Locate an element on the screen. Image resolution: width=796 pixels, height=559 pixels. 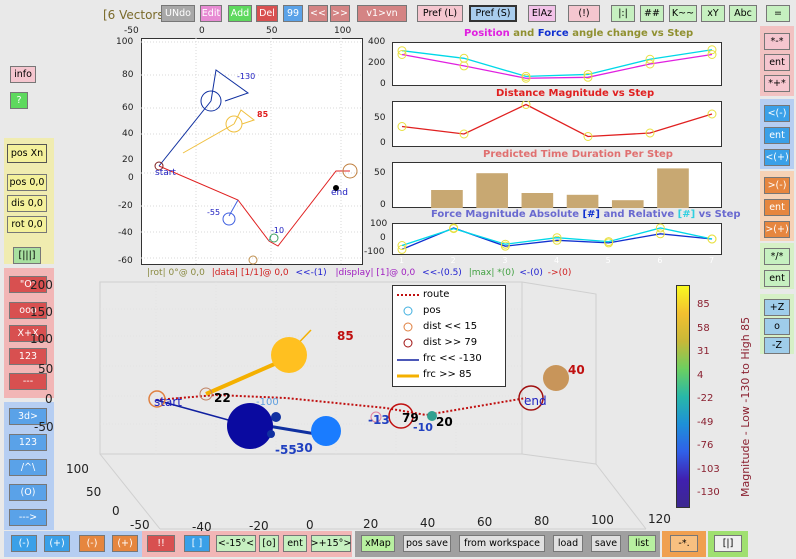
colorbar-tick-5: -49 is located at coordinates (705, 422).